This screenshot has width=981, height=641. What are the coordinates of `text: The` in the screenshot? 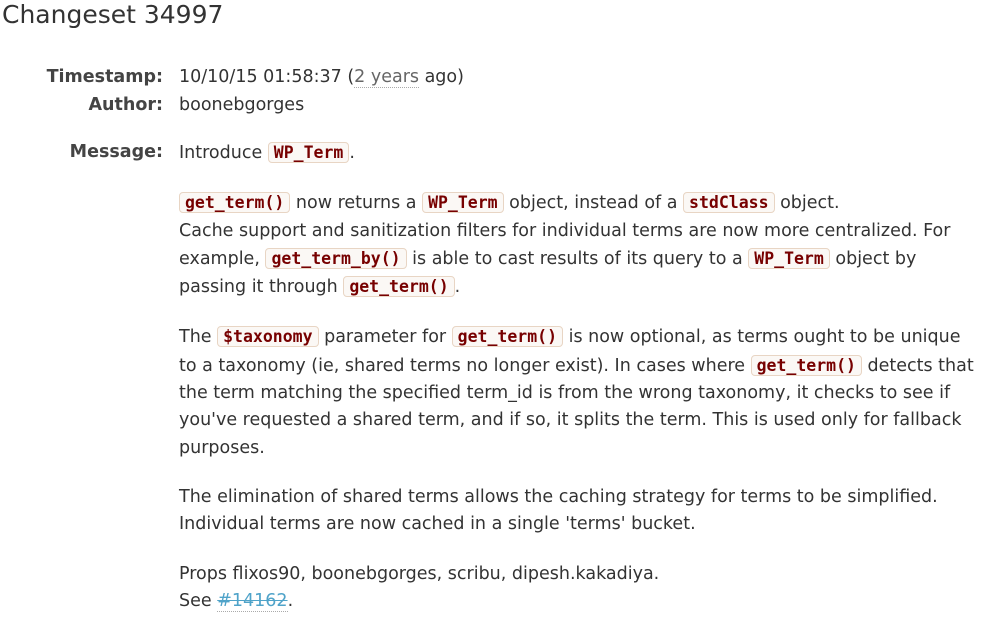 It's located at (198, 337).